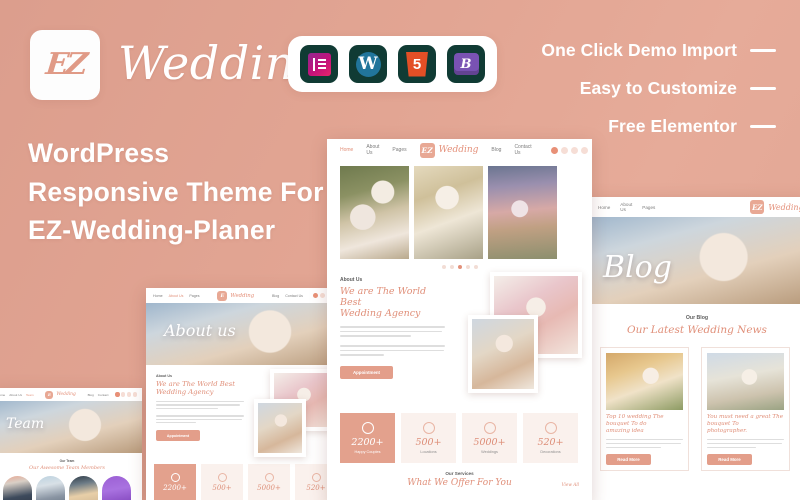  What do you see at coordinates (368, 64) in the screenshot?
I see `wordpress-glyph: W` at bounding box center [368, 64].